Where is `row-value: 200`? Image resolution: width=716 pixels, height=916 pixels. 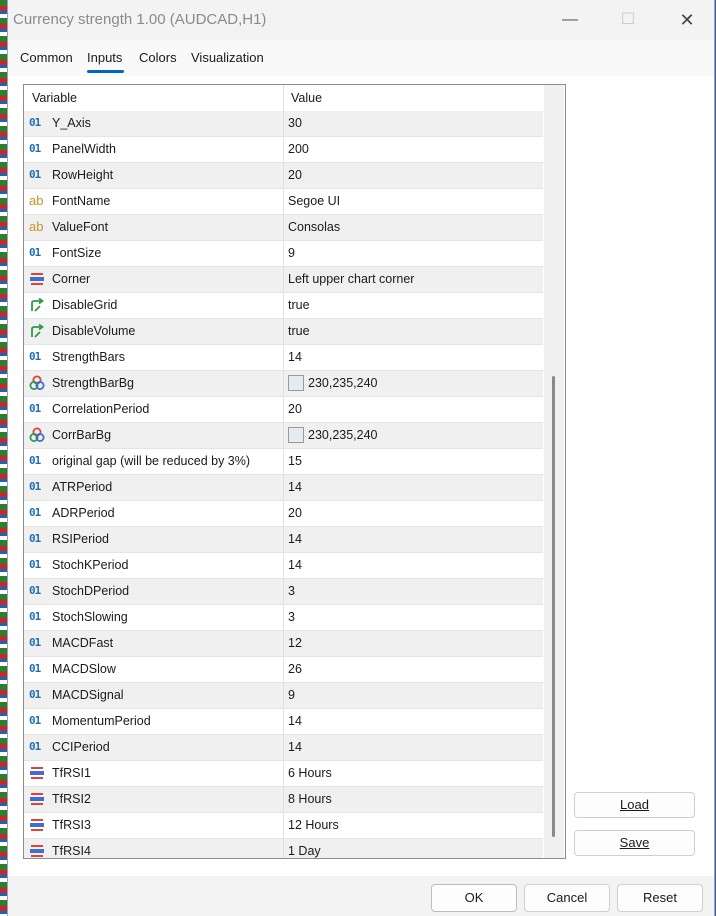 row-value: 200 is located at coordinates (298, 149).